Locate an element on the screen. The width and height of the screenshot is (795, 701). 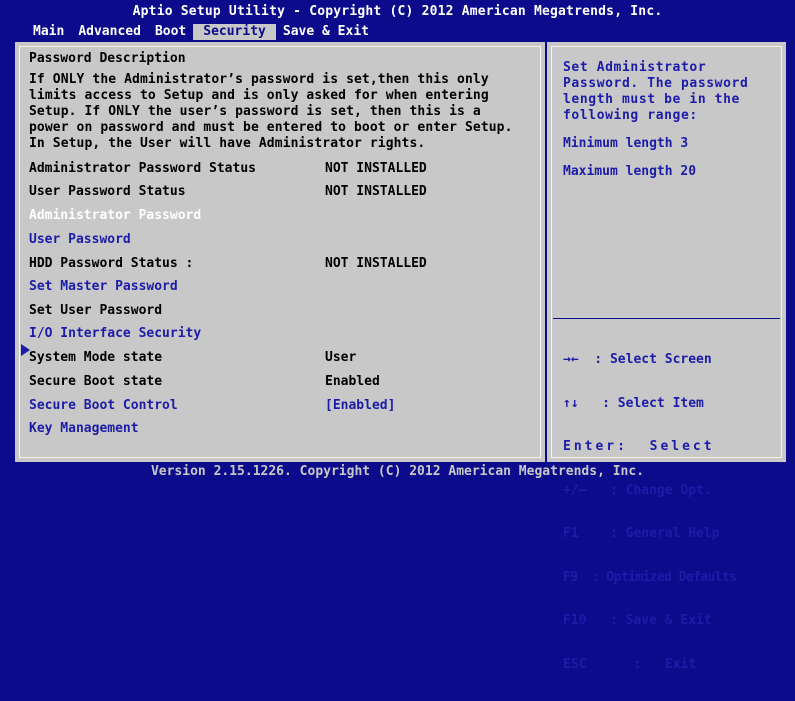
admin-password-status-label: Administrator Password Status is located at coordinates (142, 168).